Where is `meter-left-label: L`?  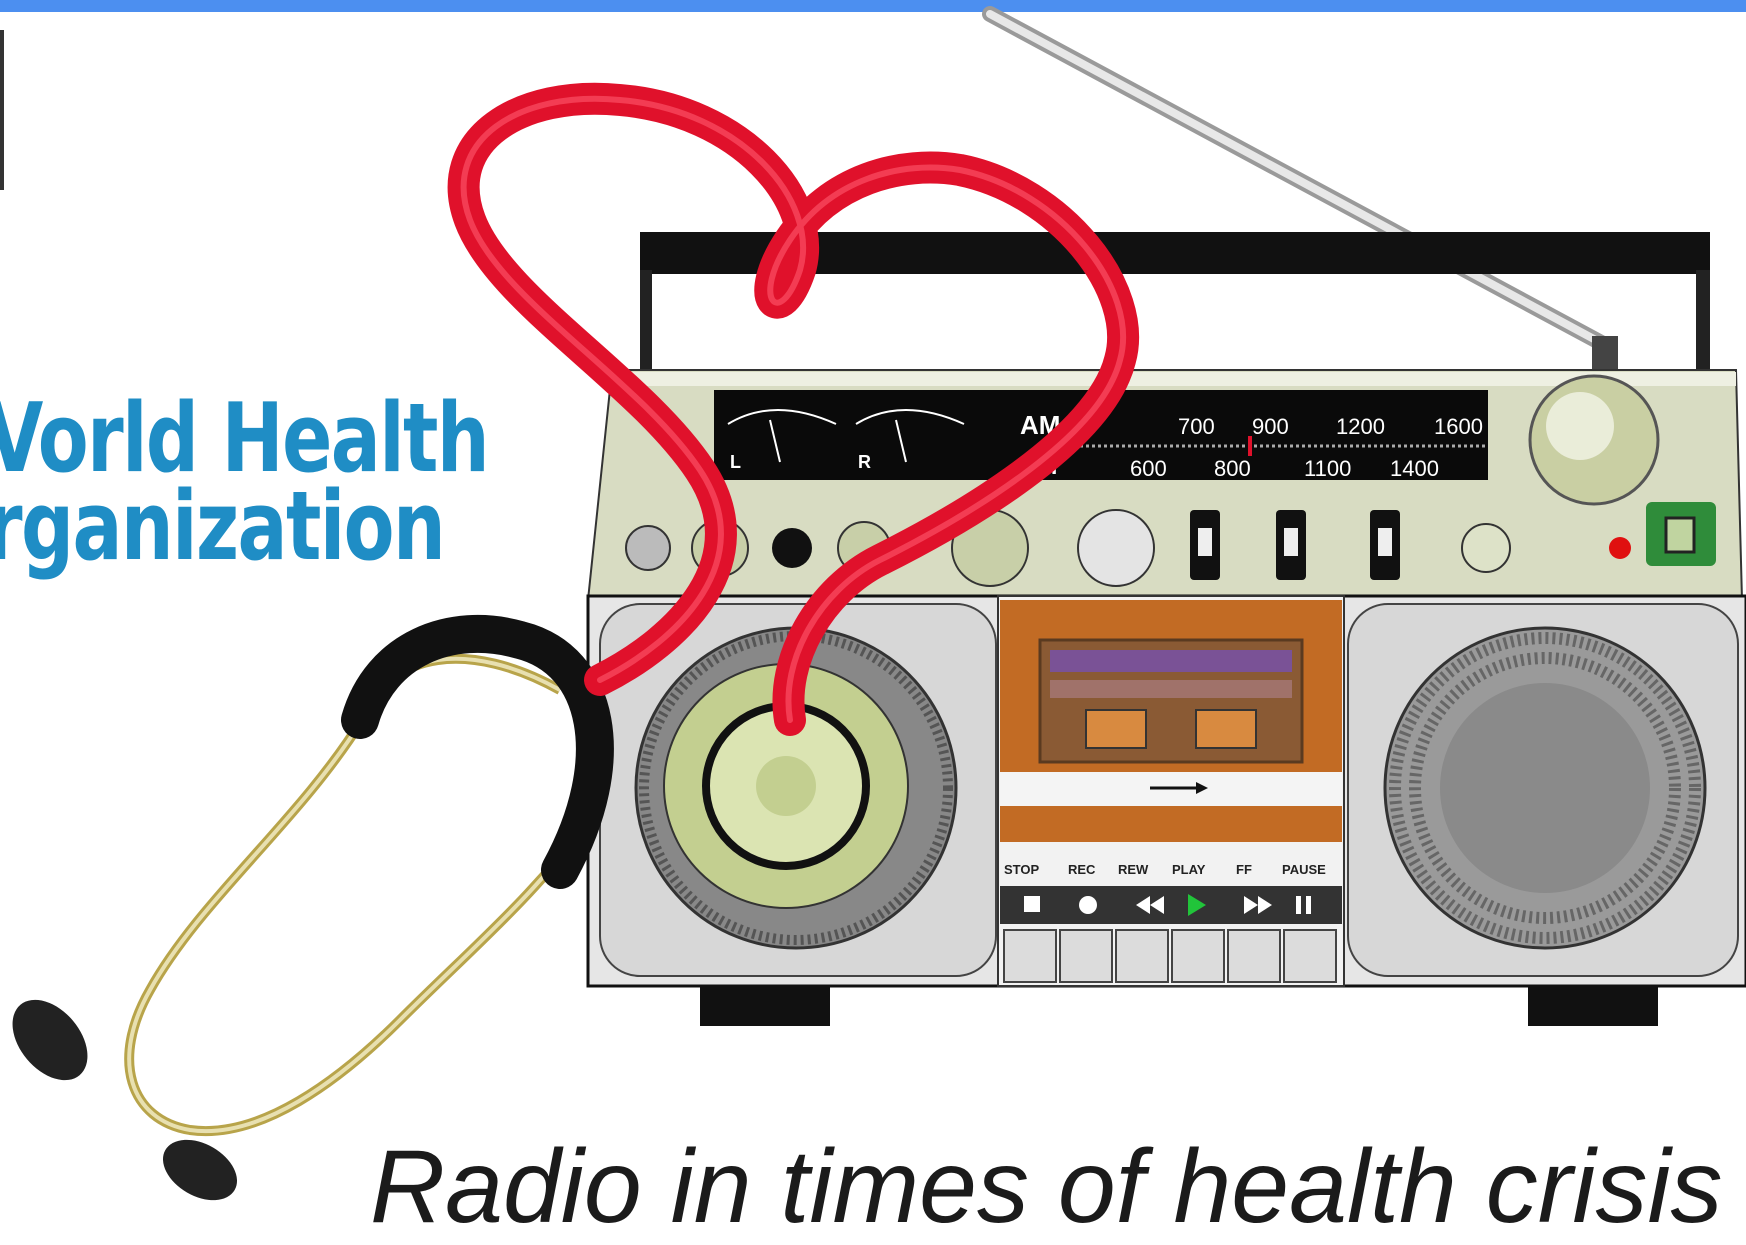
meter-left-label: L is located at coordinates (735, 462).